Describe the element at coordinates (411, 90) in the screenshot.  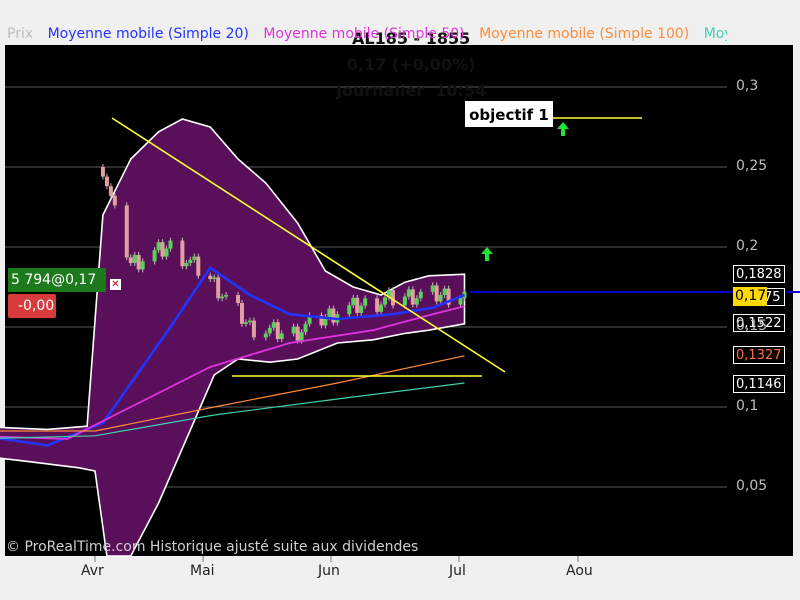
I see `period-label: Journalier 10:54` at that location.